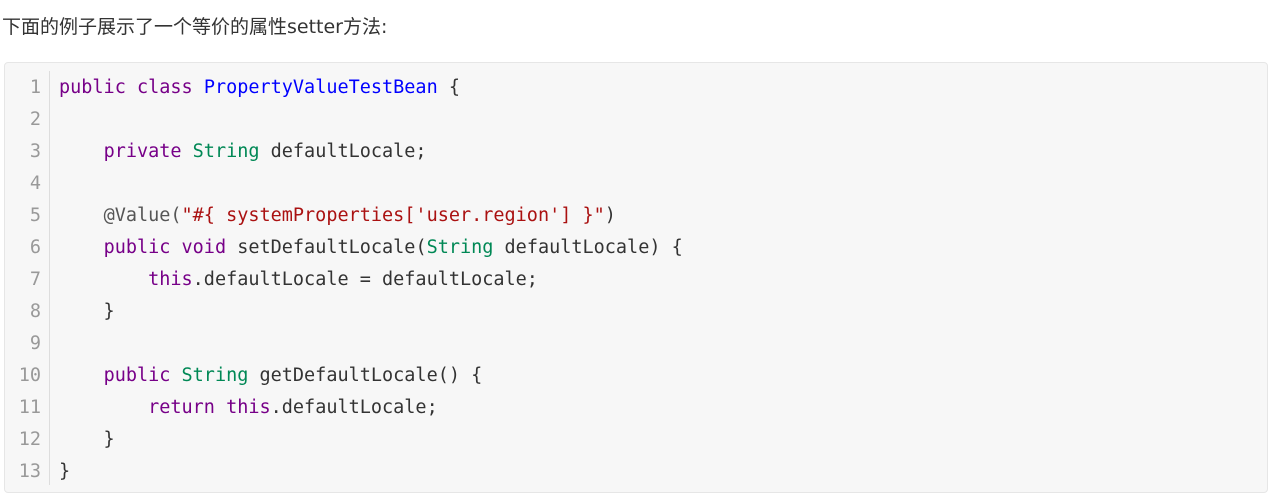 The height and width of the screenshot is (504, 1279). What do you see at coordinates (181, 407) in the screenshot?
I see `code-token: return` at bounding box center [181, 407].